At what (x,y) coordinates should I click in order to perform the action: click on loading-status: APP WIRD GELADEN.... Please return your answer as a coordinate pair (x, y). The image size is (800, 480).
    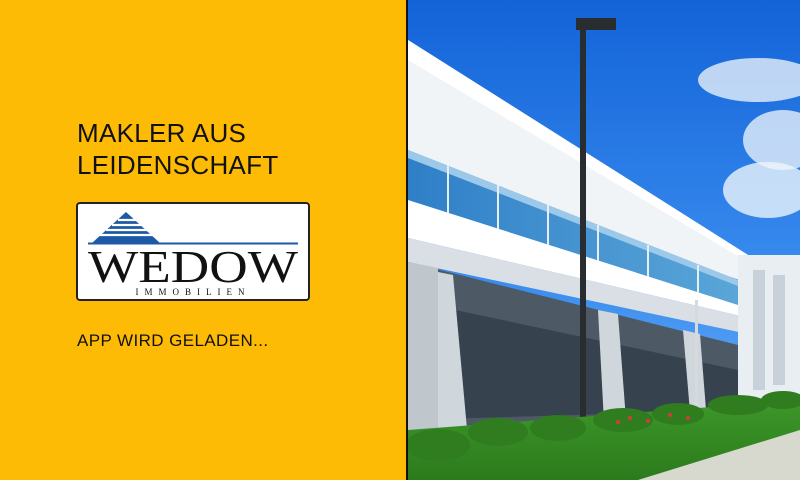
    Looking at the image, I should click on (173, 340).